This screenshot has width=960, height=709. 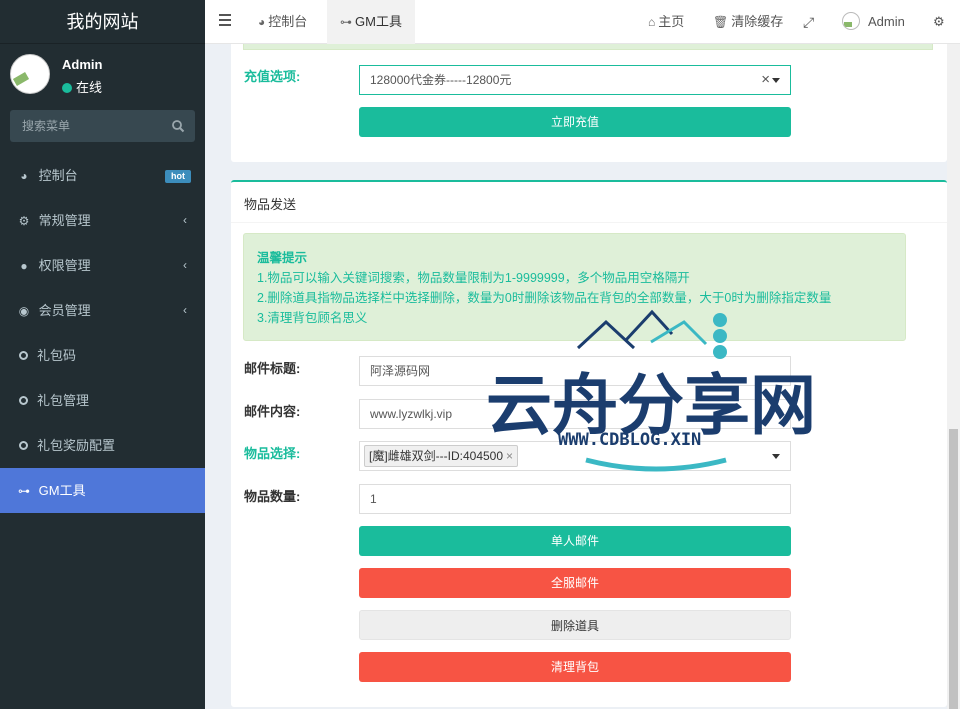 What do you see at coordinates (473, 278) in the screenshot?
I see `tips-line: 1.物品可以输入关键词搜索，物品数量限制为1-9999999，多个物品用空格隔开` at bounding box center [473, 278].